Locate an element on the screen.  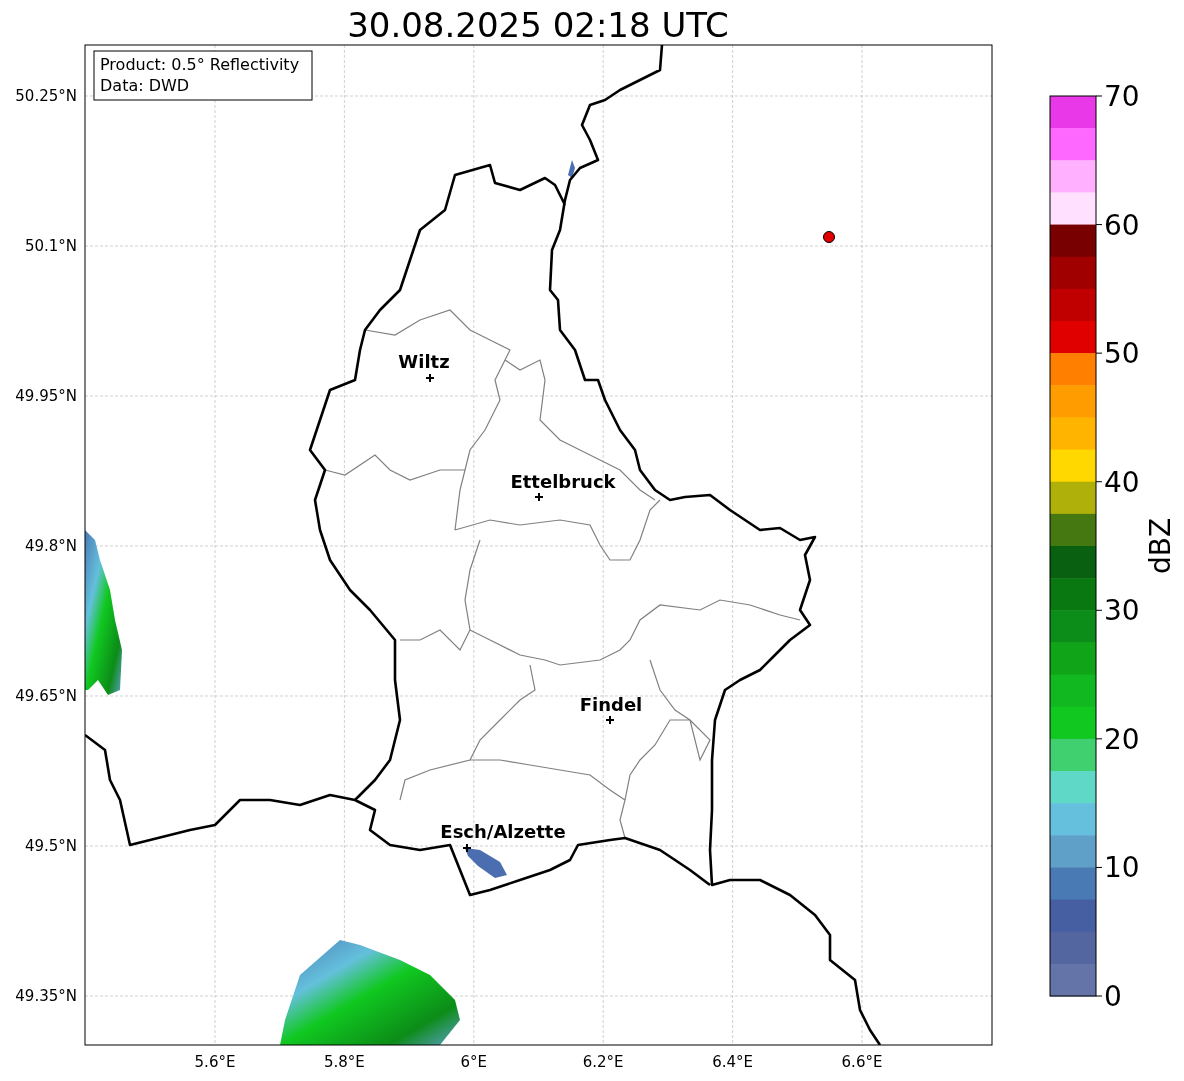
longitude-label: 5.8°E is located at coordinates (344, 1062).